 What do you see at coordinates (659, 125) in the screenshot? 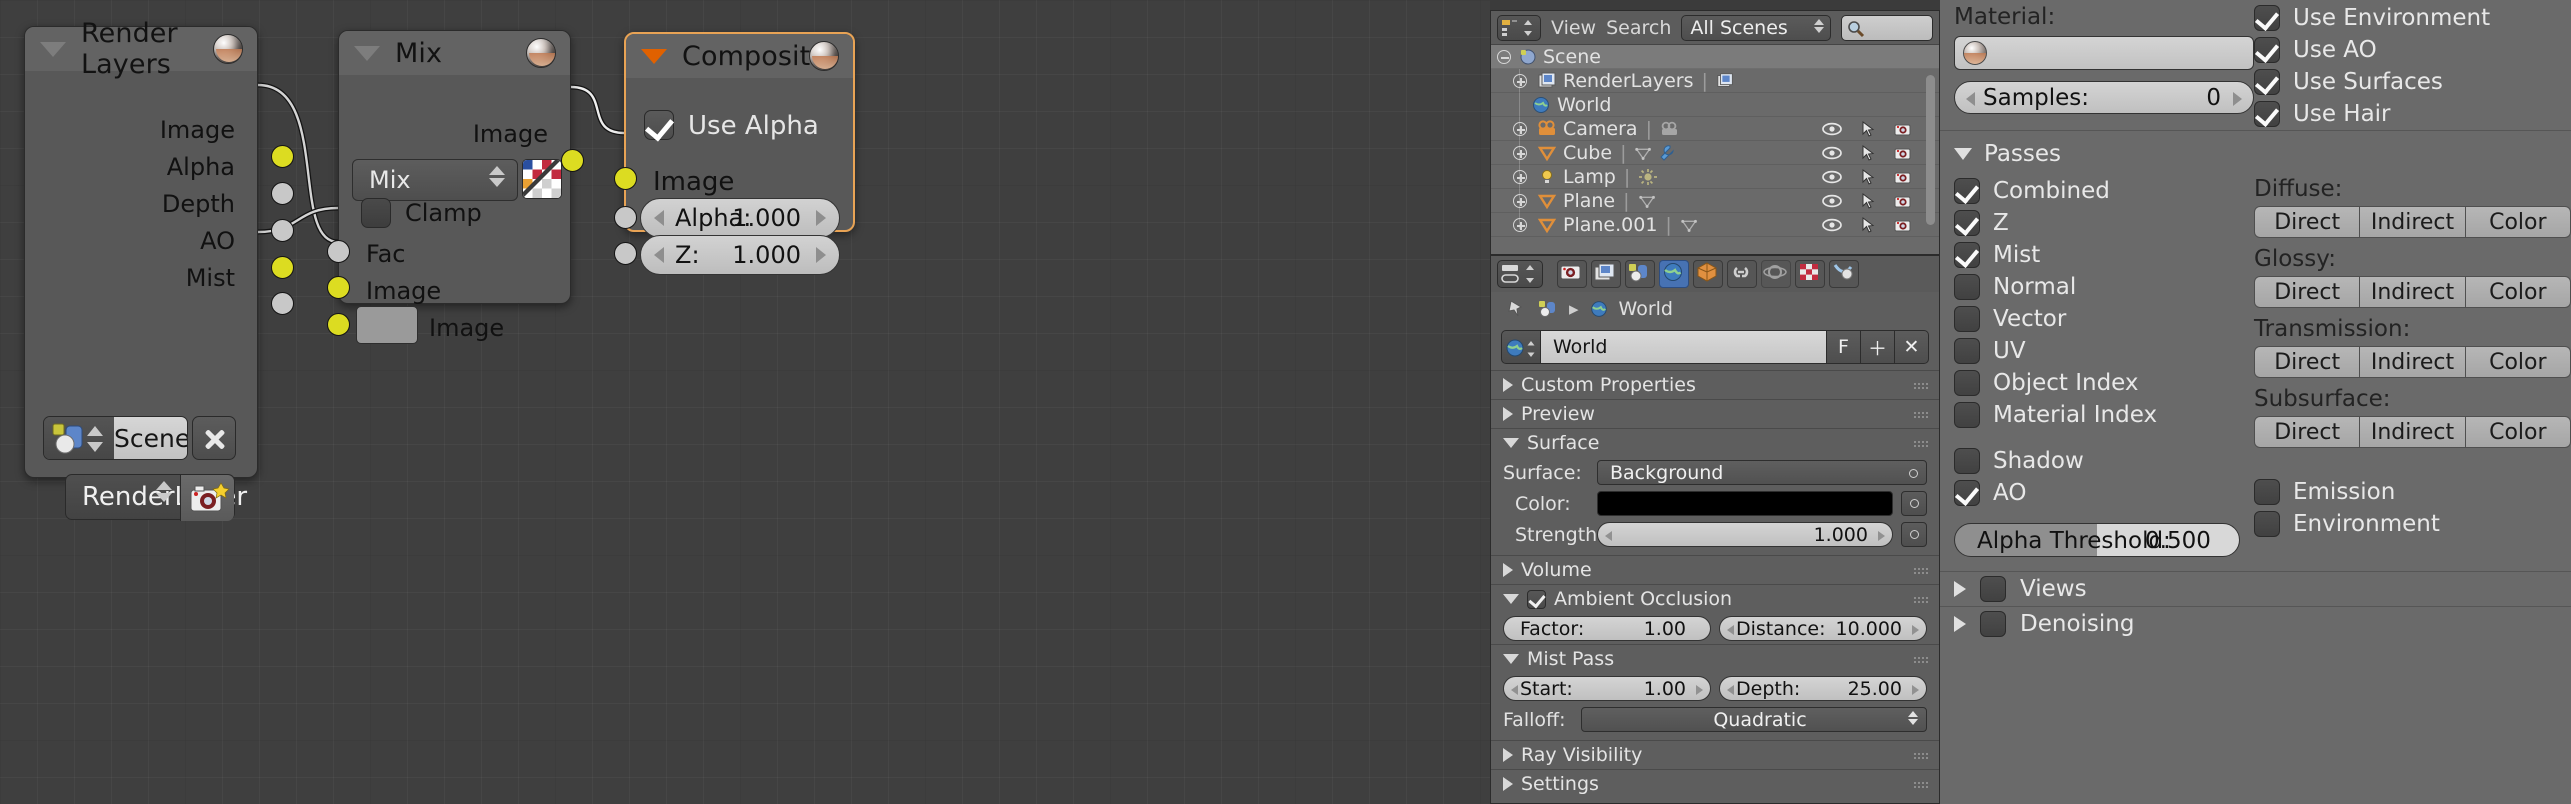
I see `use-alpha-checkbox` at bounding box center [659, 125].